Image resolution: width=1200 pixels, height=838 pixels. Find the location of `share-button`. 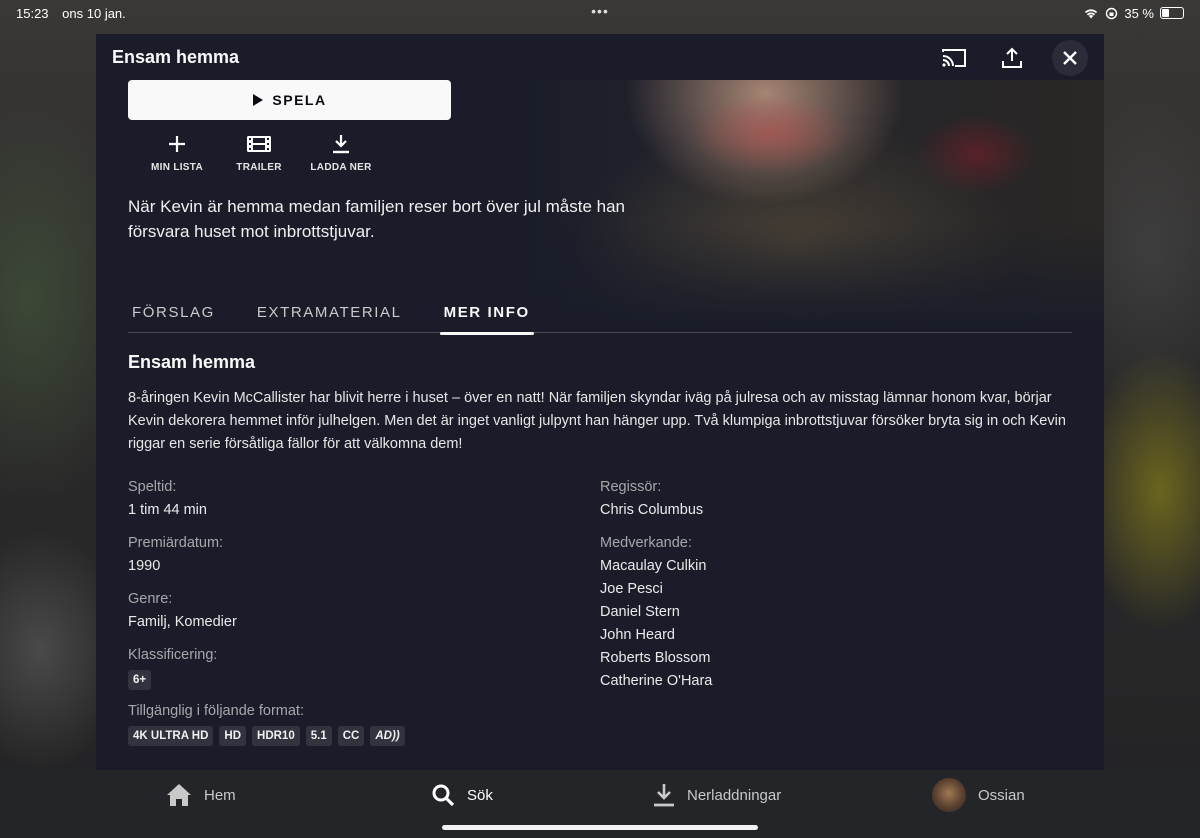

share-button is located at coordinates (1012, 58).